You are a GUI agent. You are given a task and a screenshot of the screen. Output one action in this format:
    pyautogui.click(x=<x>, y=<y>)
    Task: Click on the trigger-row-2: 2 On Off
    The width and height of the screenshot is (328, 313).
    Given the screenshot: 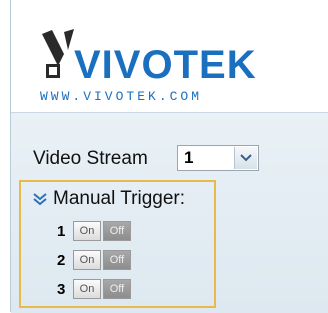 What is the action you would take?
    pyautogui.click(x=94, y=260)
    